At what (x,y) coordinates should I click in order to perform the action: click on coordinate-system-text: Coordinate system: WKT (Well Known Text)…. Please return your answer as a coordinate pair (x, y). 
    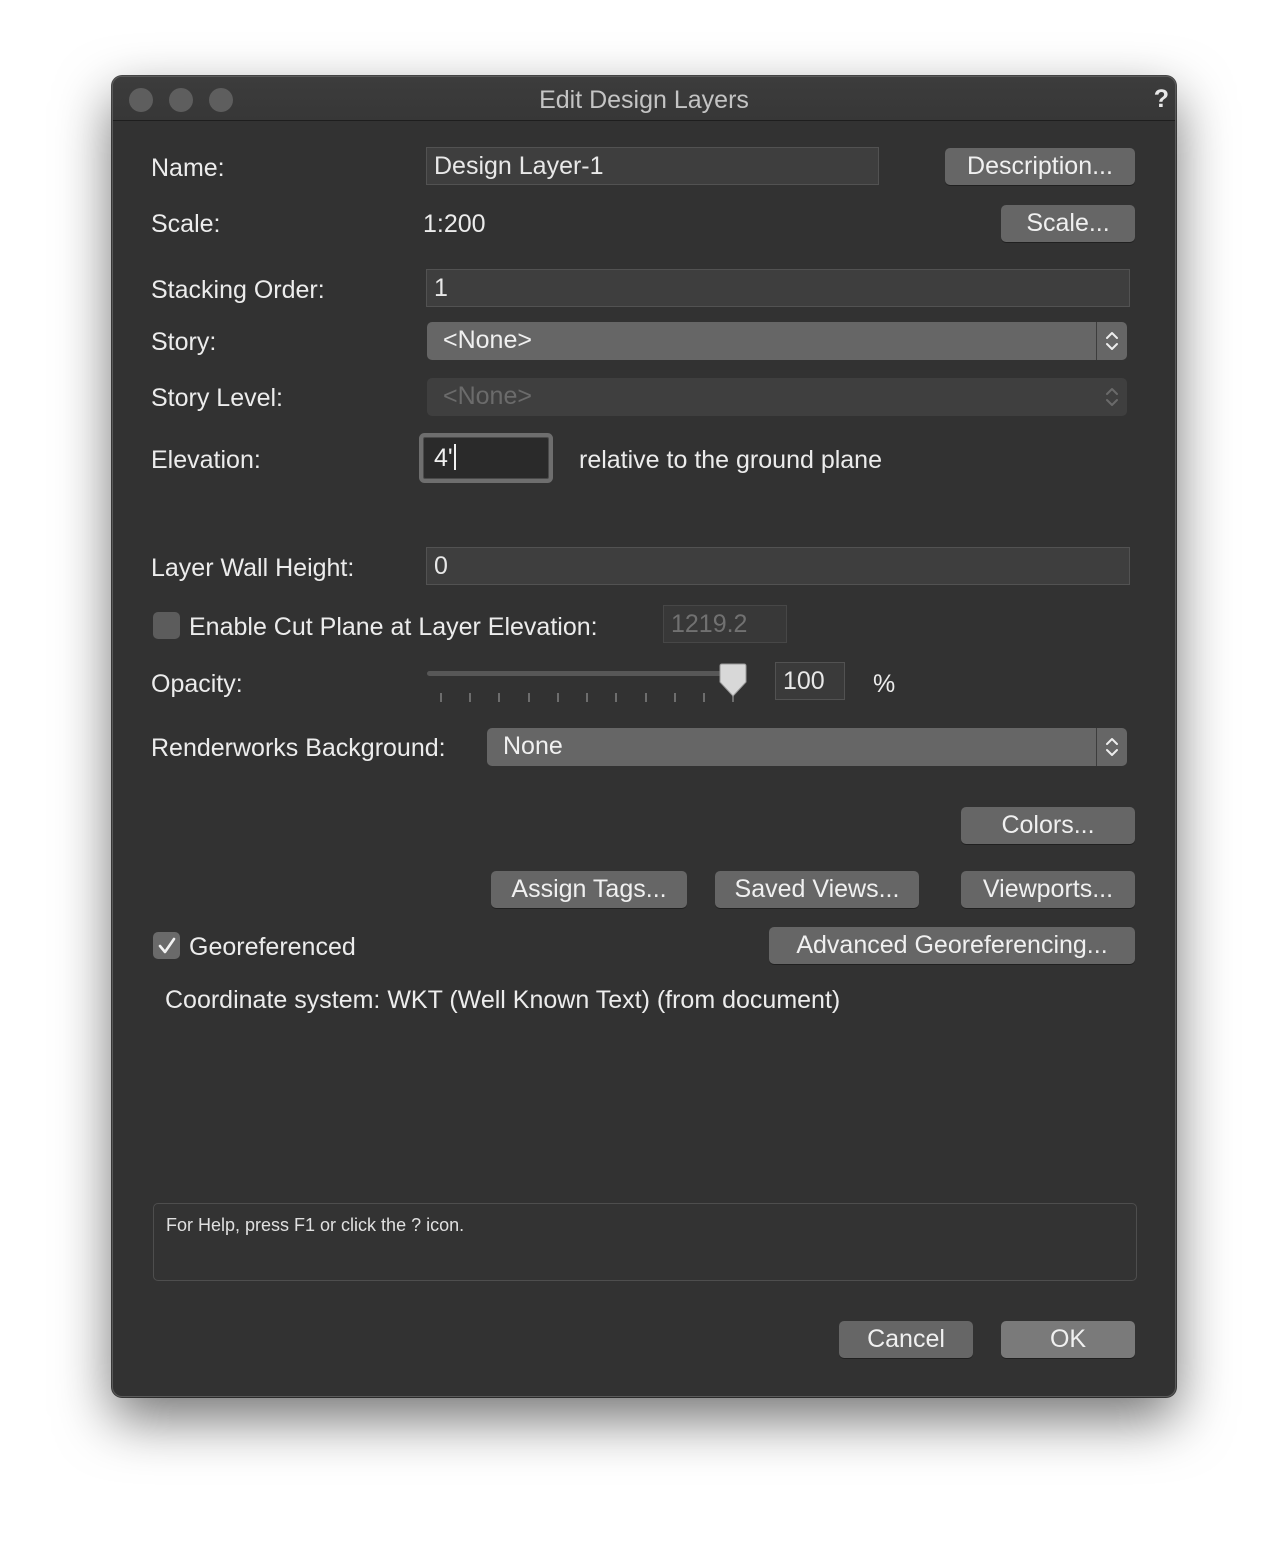
    Looking at the image, I should click on (503, 1000).